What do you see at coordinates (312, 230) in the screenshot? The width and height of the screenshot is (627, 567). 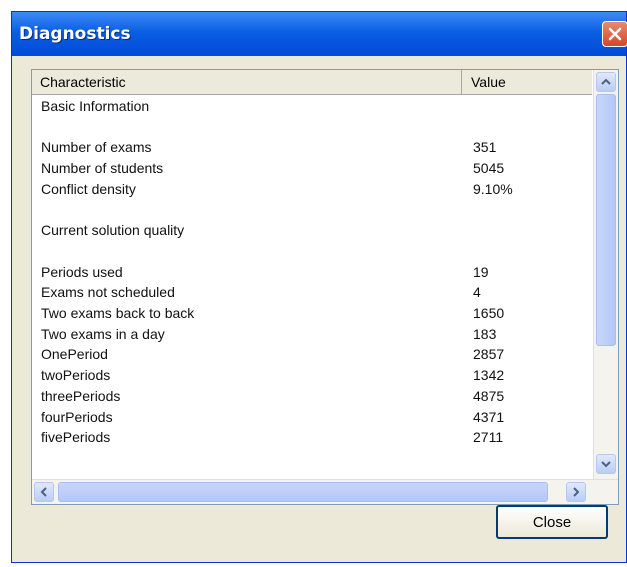 I see `table-row: Current solution quality` at bounding box center [312, 230].